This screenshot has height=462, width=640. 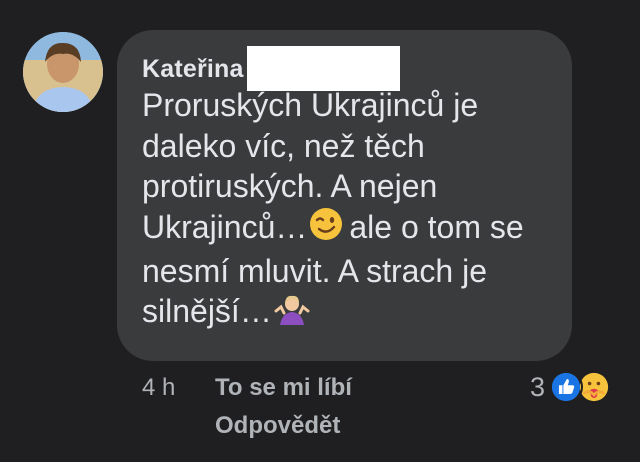 What do you see at coordinates (193, 69) in the screenshot?
I see `author-name: Kateřina` at bounding box center [193, 69].